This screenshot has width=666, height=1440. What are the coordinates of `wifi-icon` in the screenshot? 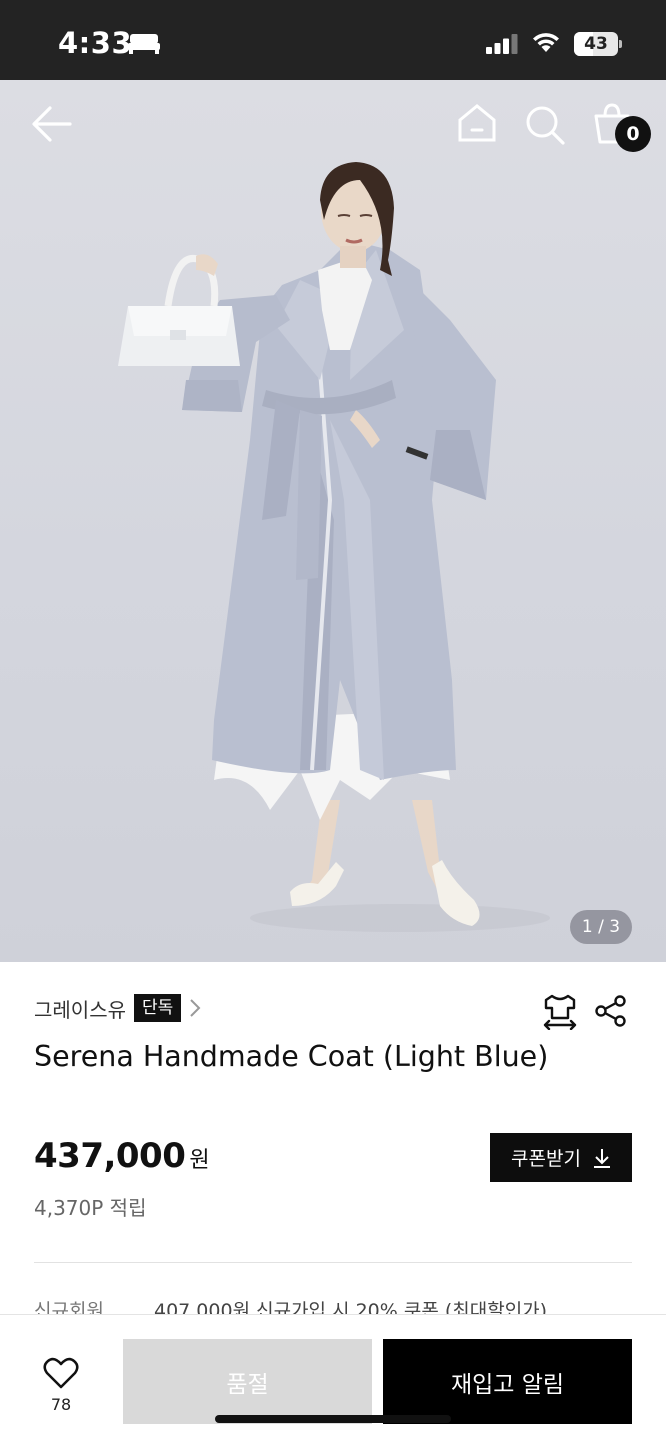 It's located at (546, 42).